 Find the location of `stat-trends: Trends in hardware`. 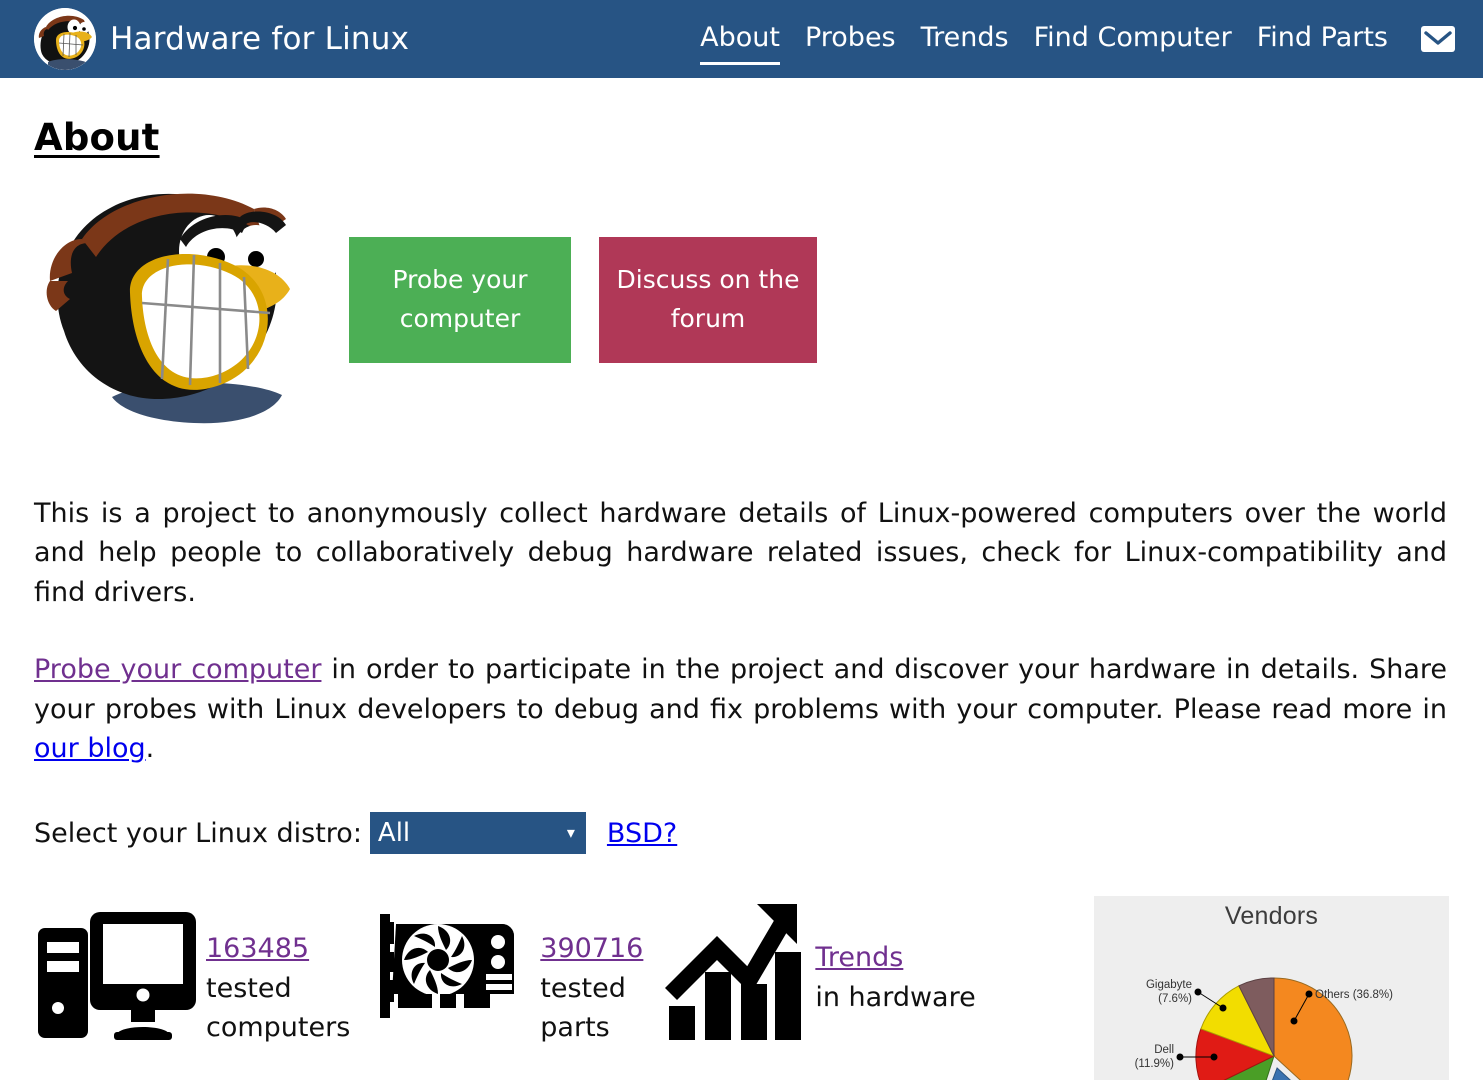

stat-trends: Trends in hardware is located at coordinates (820, 972).